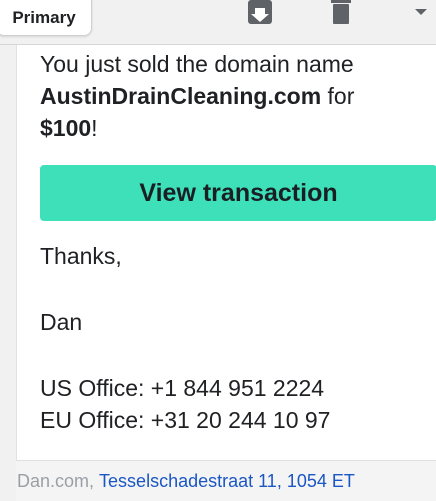 The height and width of the screenshot is (501, 436). What do you see at coordinates (66, 128) in the screenshot?
I see `sale-price: $100` at bounding box center [66, 128].